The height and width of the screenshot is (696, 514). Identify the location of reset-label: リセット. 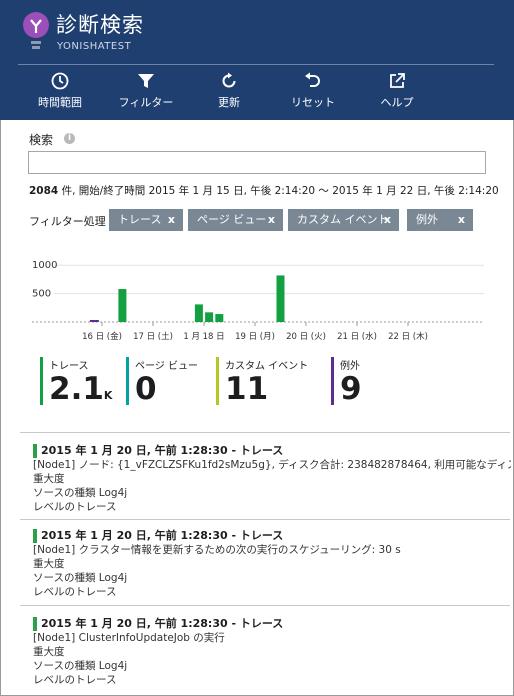
(313, 102).